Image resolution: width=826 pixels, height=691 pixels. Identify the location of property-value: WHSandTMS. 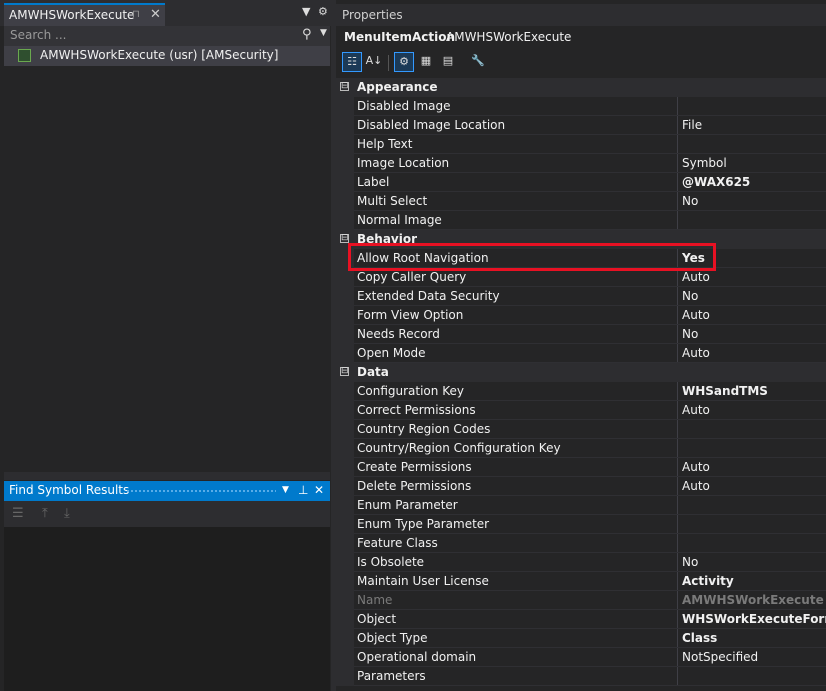
(725, 391).